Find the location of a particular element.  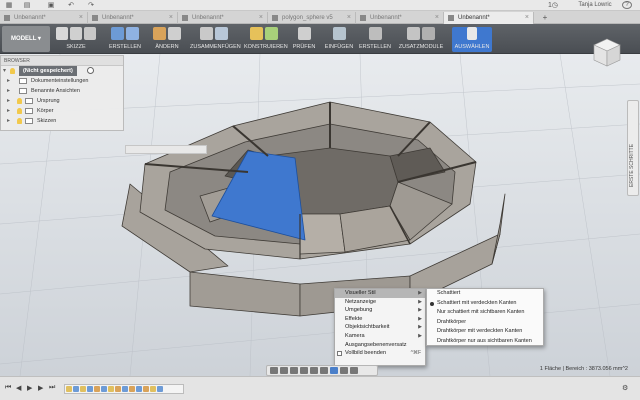

make-group: ERSTELLEN is located at coordinates (375, 39).